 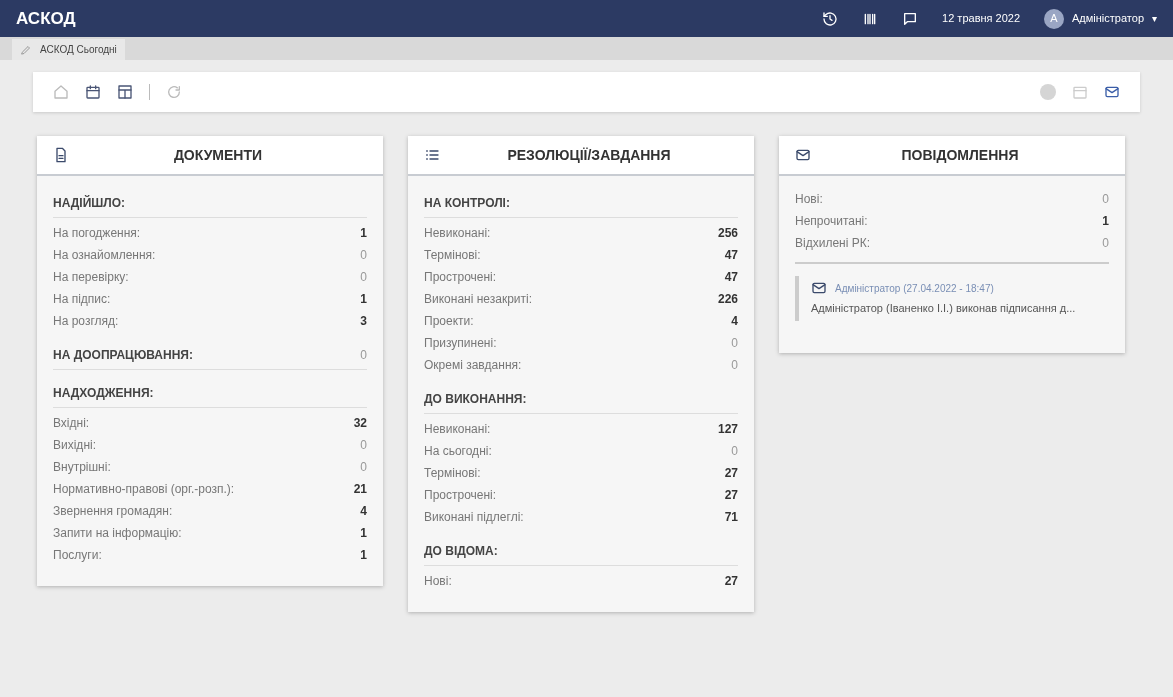 I want to click on pen-icon, so click(x=26, y=49).